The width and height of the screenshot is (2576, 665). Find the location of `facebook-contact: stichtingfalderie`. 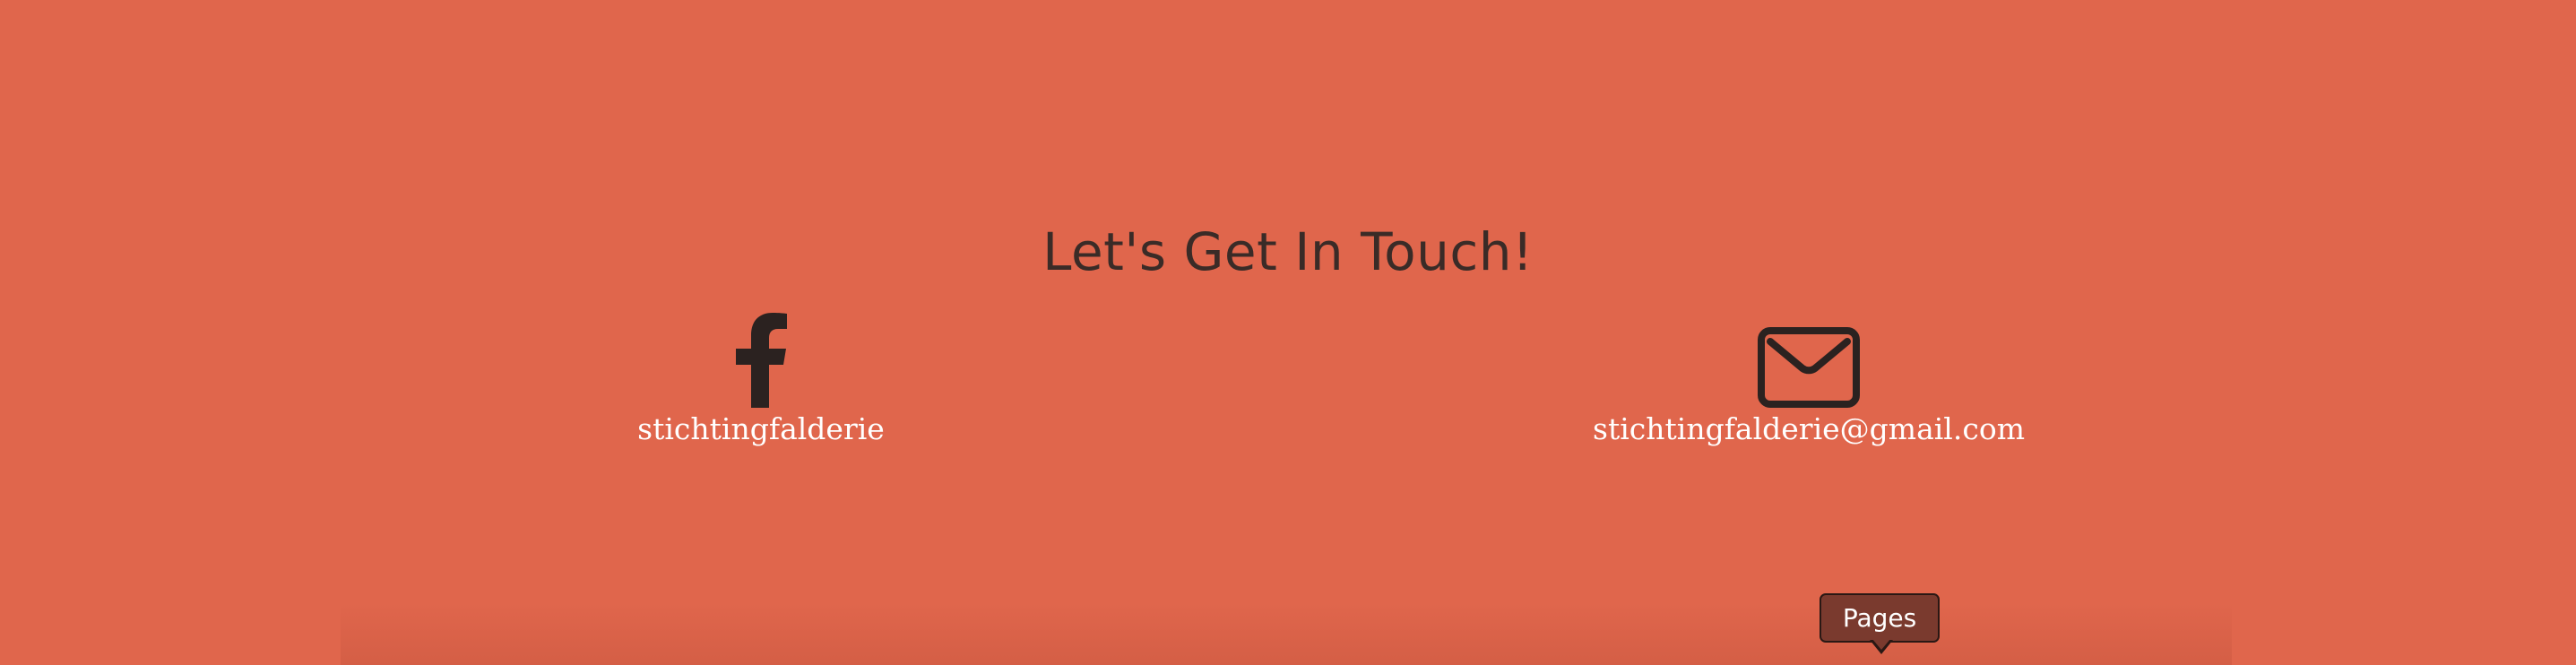

facebook-contact: stichtingfalderie is located at coordinates (761, 379).